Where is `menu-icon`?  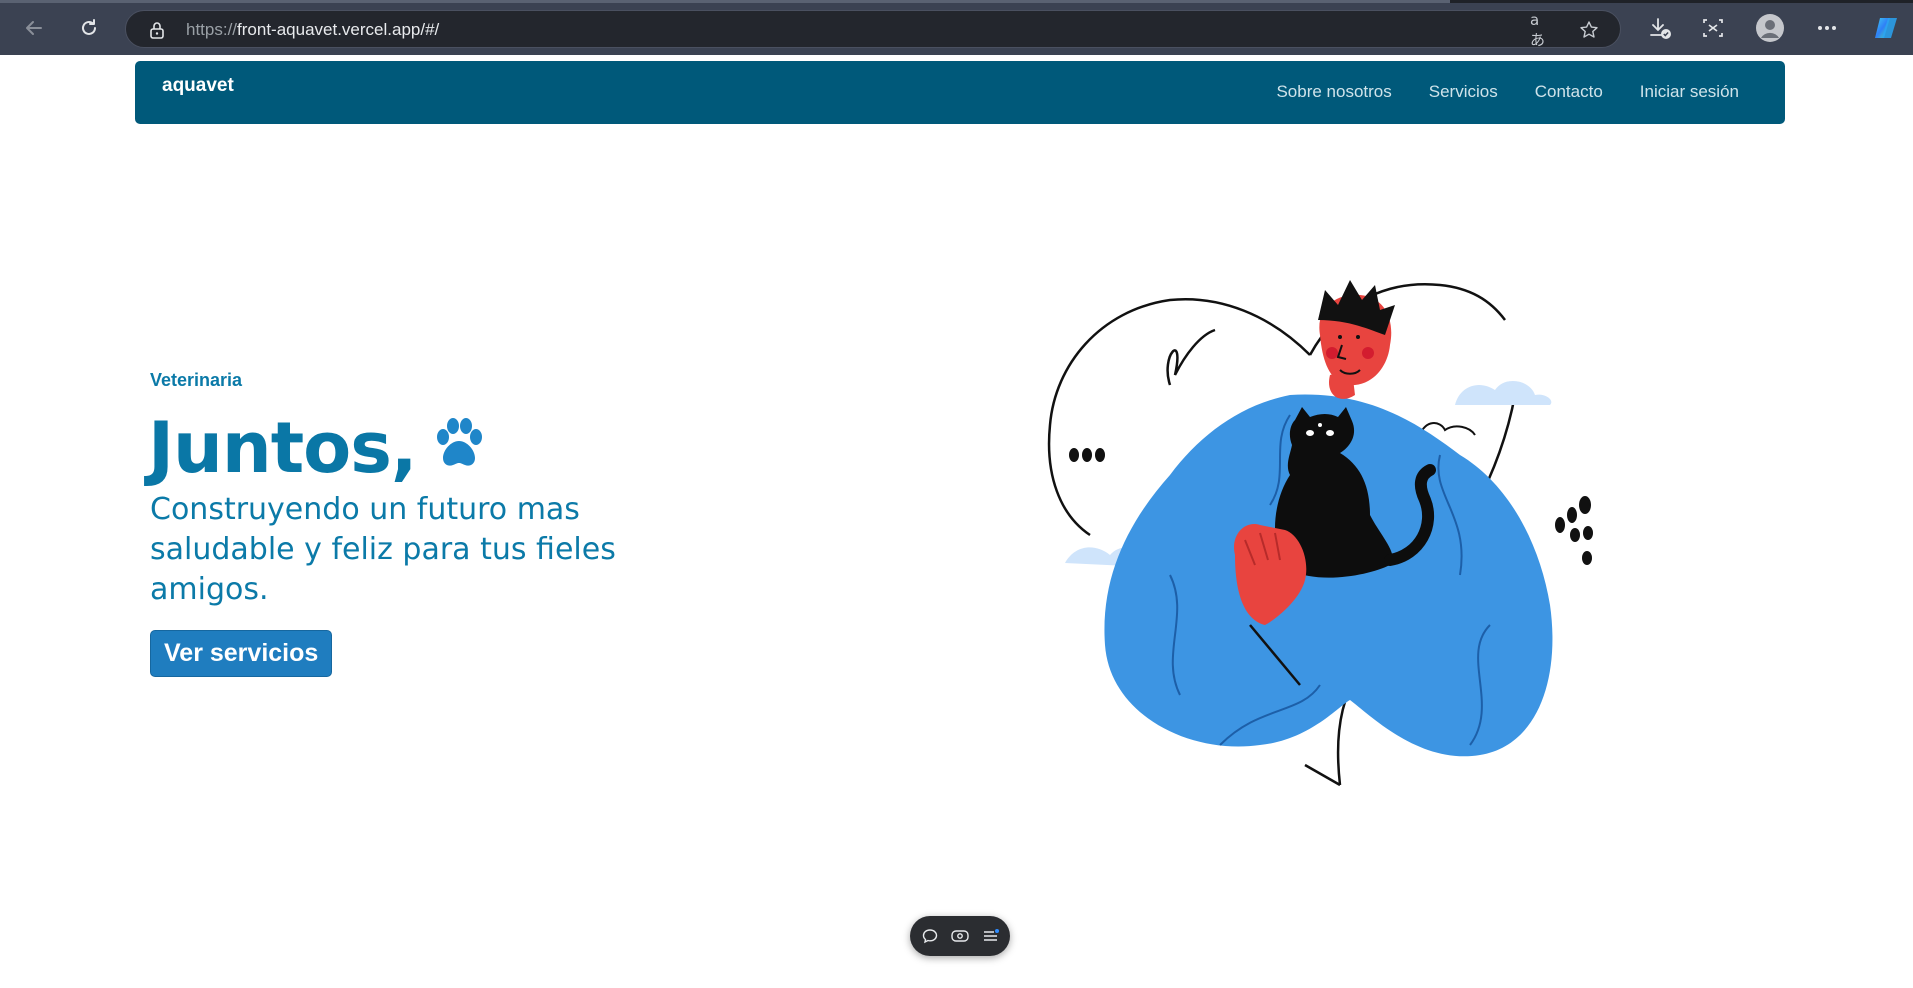
menu-icon is located at coordinates (991, 936).